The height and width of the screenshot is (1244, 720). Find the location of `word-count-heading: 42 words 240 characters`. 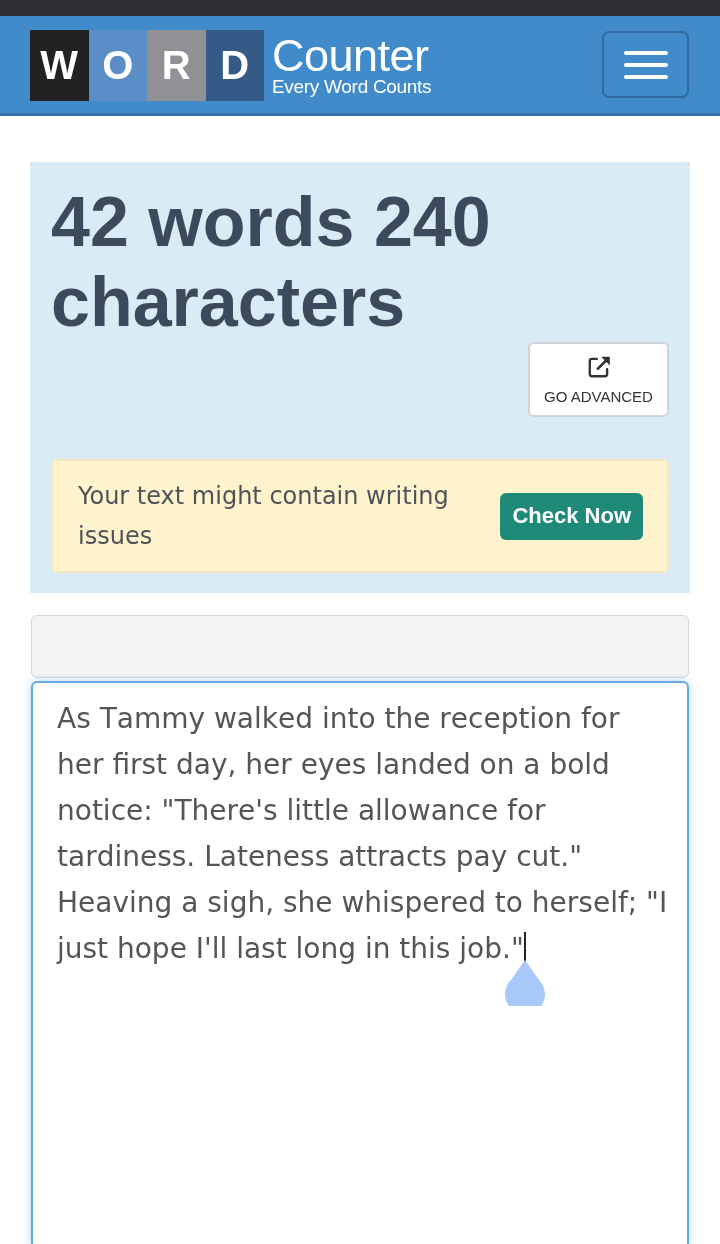

word-count-heading: 42 words 240 characters is located at coordinates (271, 262).